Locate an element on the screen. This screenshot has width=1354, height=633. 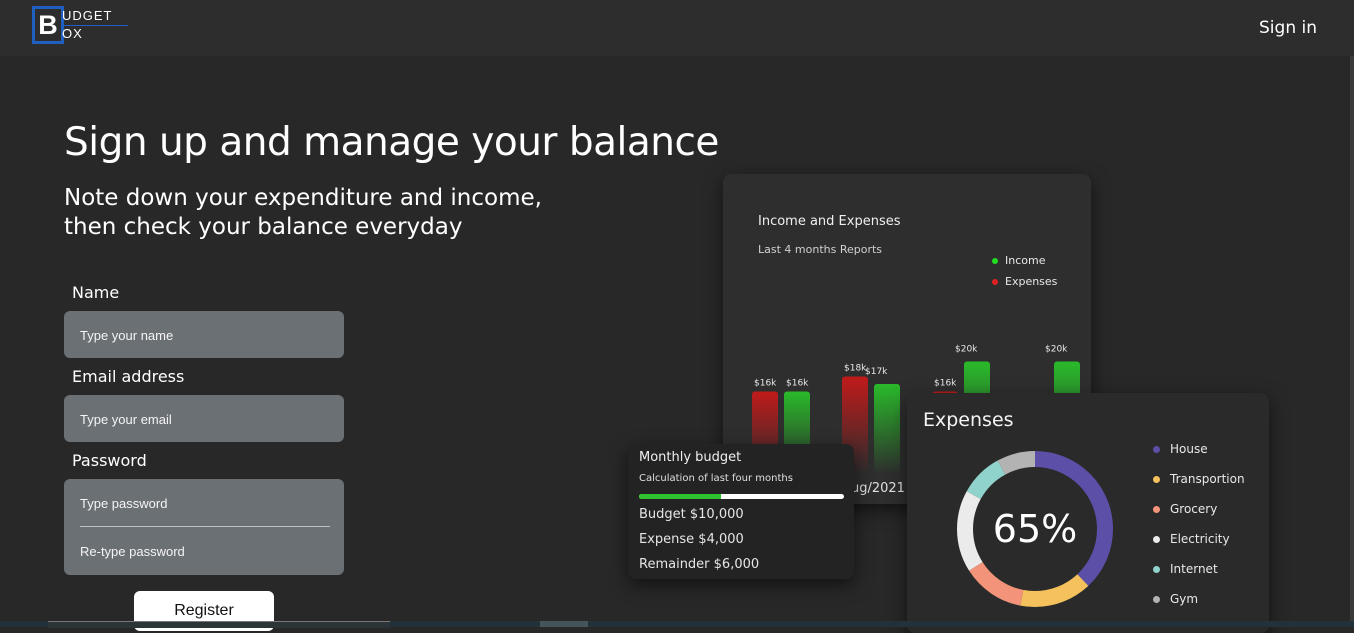
monthly-budget-title: Monthly budget is located at coordinates (690, 457).